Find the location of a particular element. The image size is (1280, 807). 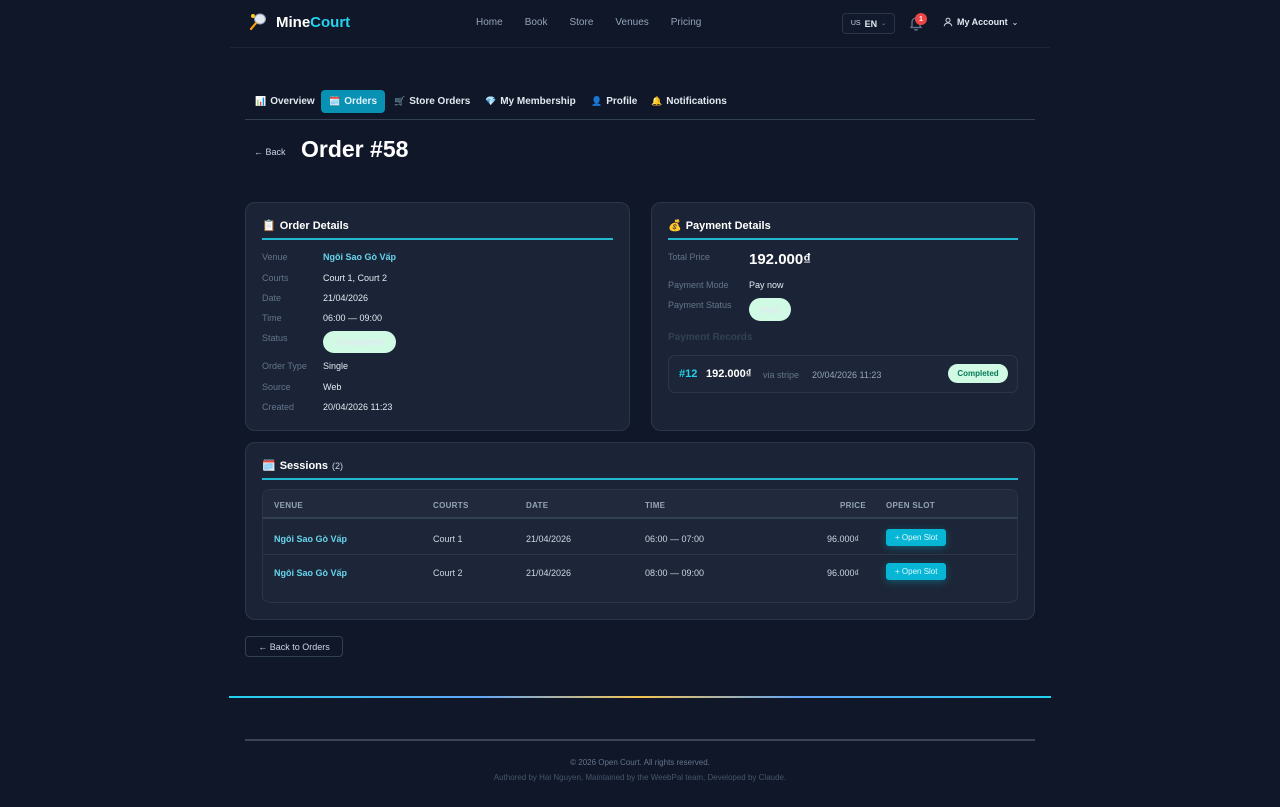

column-header-venue: VENUE is located at coordinates (289, 505).